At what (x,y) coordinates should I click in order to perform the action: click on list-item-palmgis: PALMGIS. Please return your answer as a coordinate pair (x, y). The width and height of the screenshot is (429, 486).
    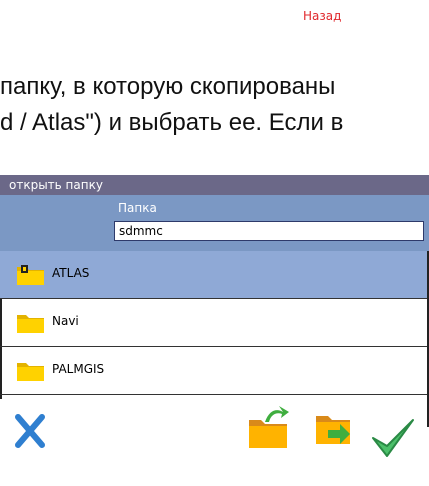
    Looking at the image, I should click on (214, 371).